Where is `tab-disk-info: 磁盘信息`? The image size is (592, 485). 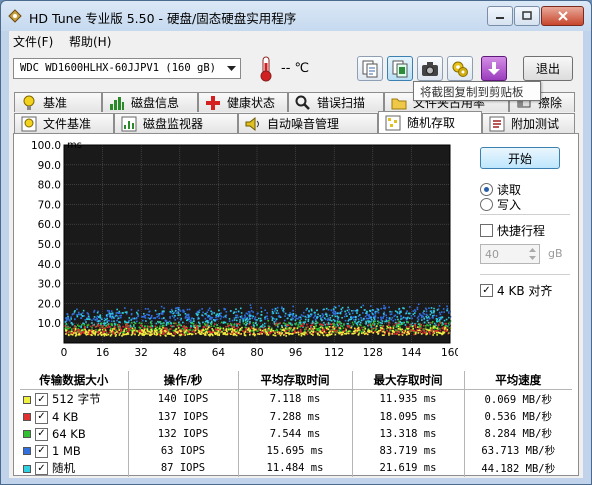
tab-disk-info: 磁盘信息 is located at coordinates (150, 102).